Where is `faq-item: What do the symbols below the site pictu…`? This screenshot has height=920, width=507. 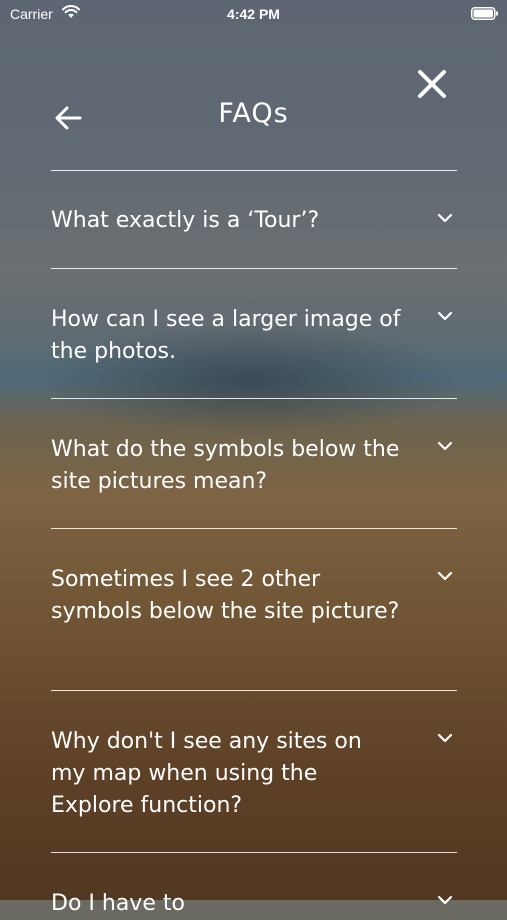
faq-item: What do the symbols below the site pictu… is located at coordinates (254, 463).